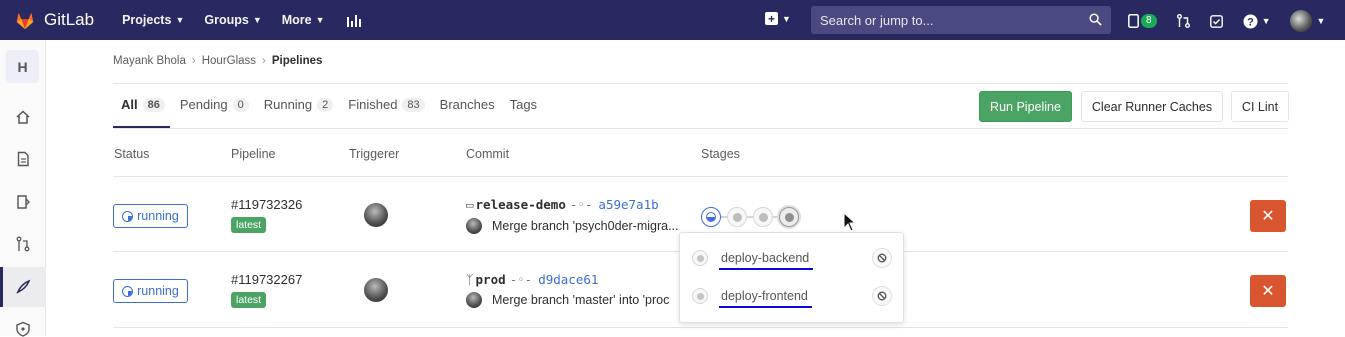 Image resolution: width=1345 pixels, height=337 pixels. Describe the element at coordinates (1301, 21) in the screenshot. I see `user-avatar` at that location.